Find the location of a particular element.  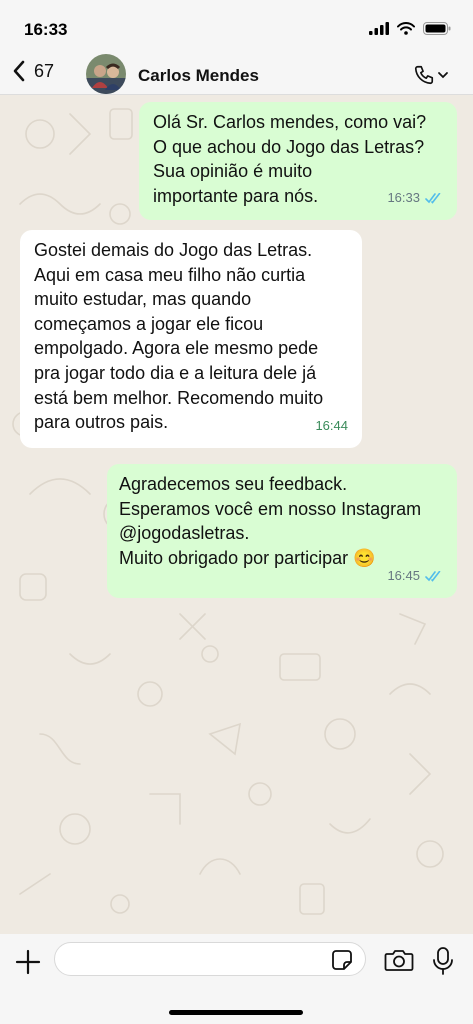

message-meta: 16:44 is located at coordinates (331, 426).